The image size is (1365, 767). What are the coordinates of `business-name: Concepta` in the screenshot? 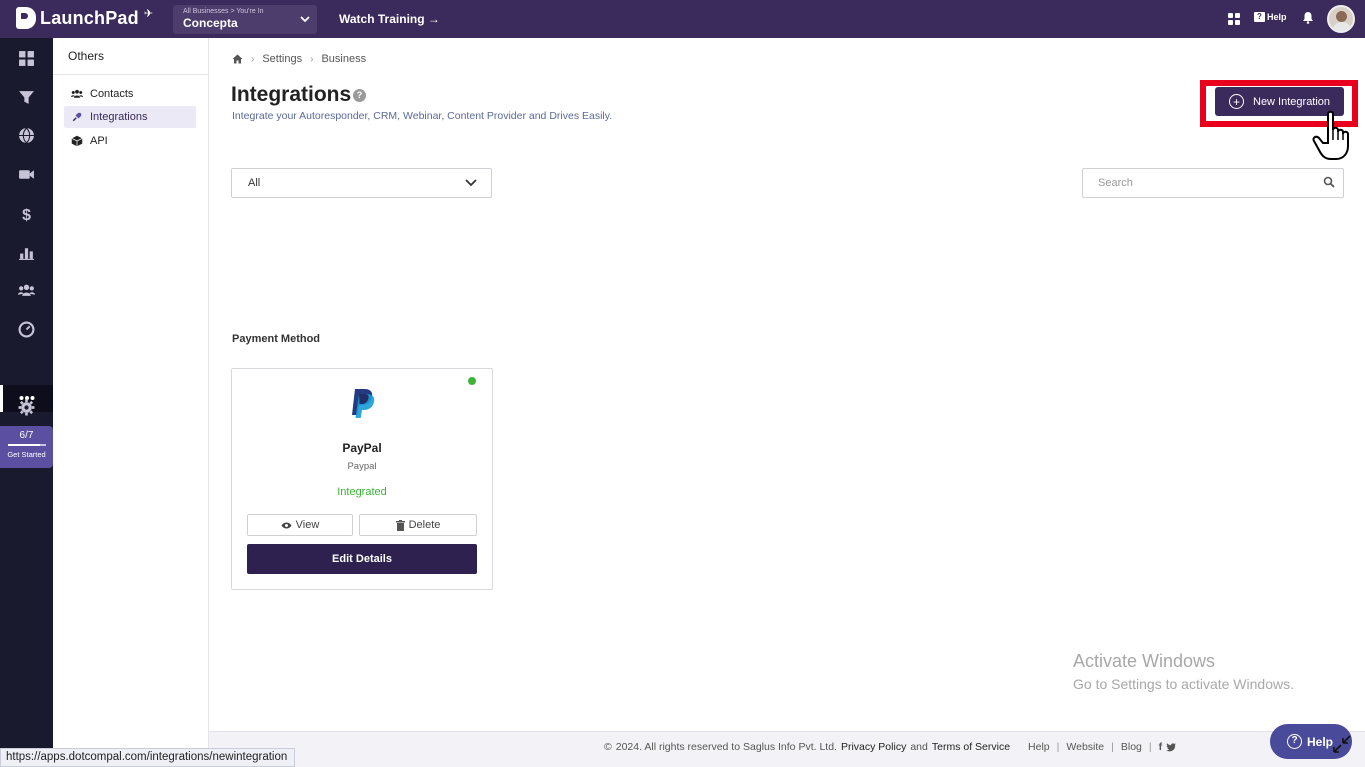 It's located at (210, 23).